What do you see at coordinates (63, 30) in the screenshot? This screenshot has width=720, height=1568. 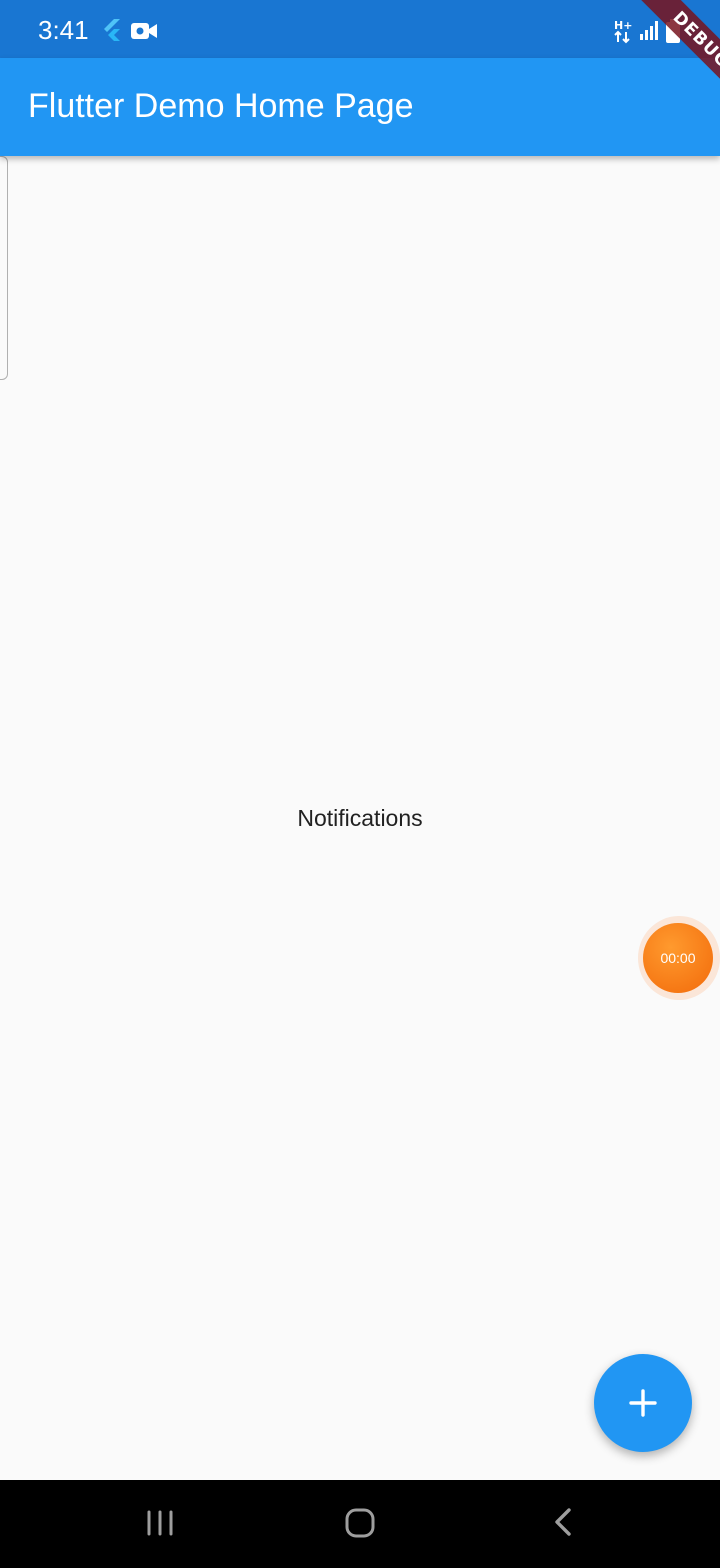 I see `status-time: 3:41` at bounding box center [63, 30].